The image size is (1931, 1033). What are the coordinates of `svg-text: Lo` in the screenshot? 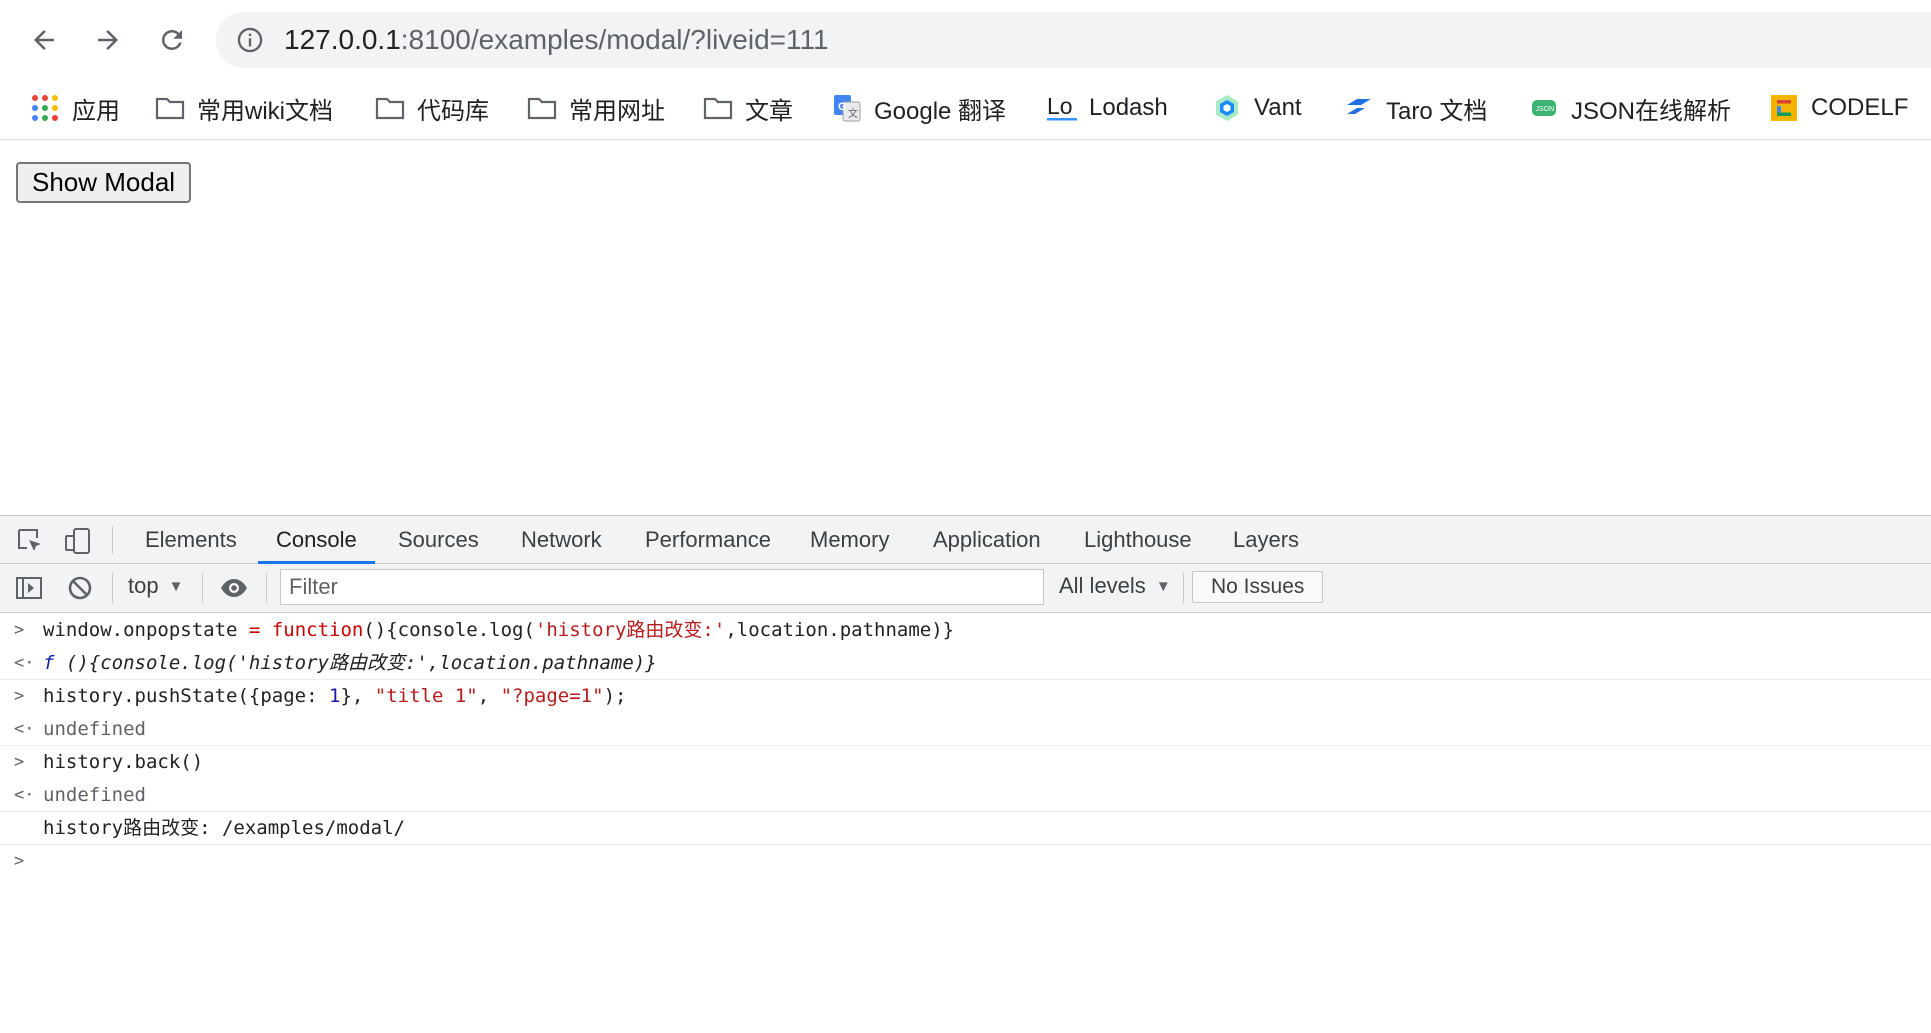 It's located at (1060, 106).